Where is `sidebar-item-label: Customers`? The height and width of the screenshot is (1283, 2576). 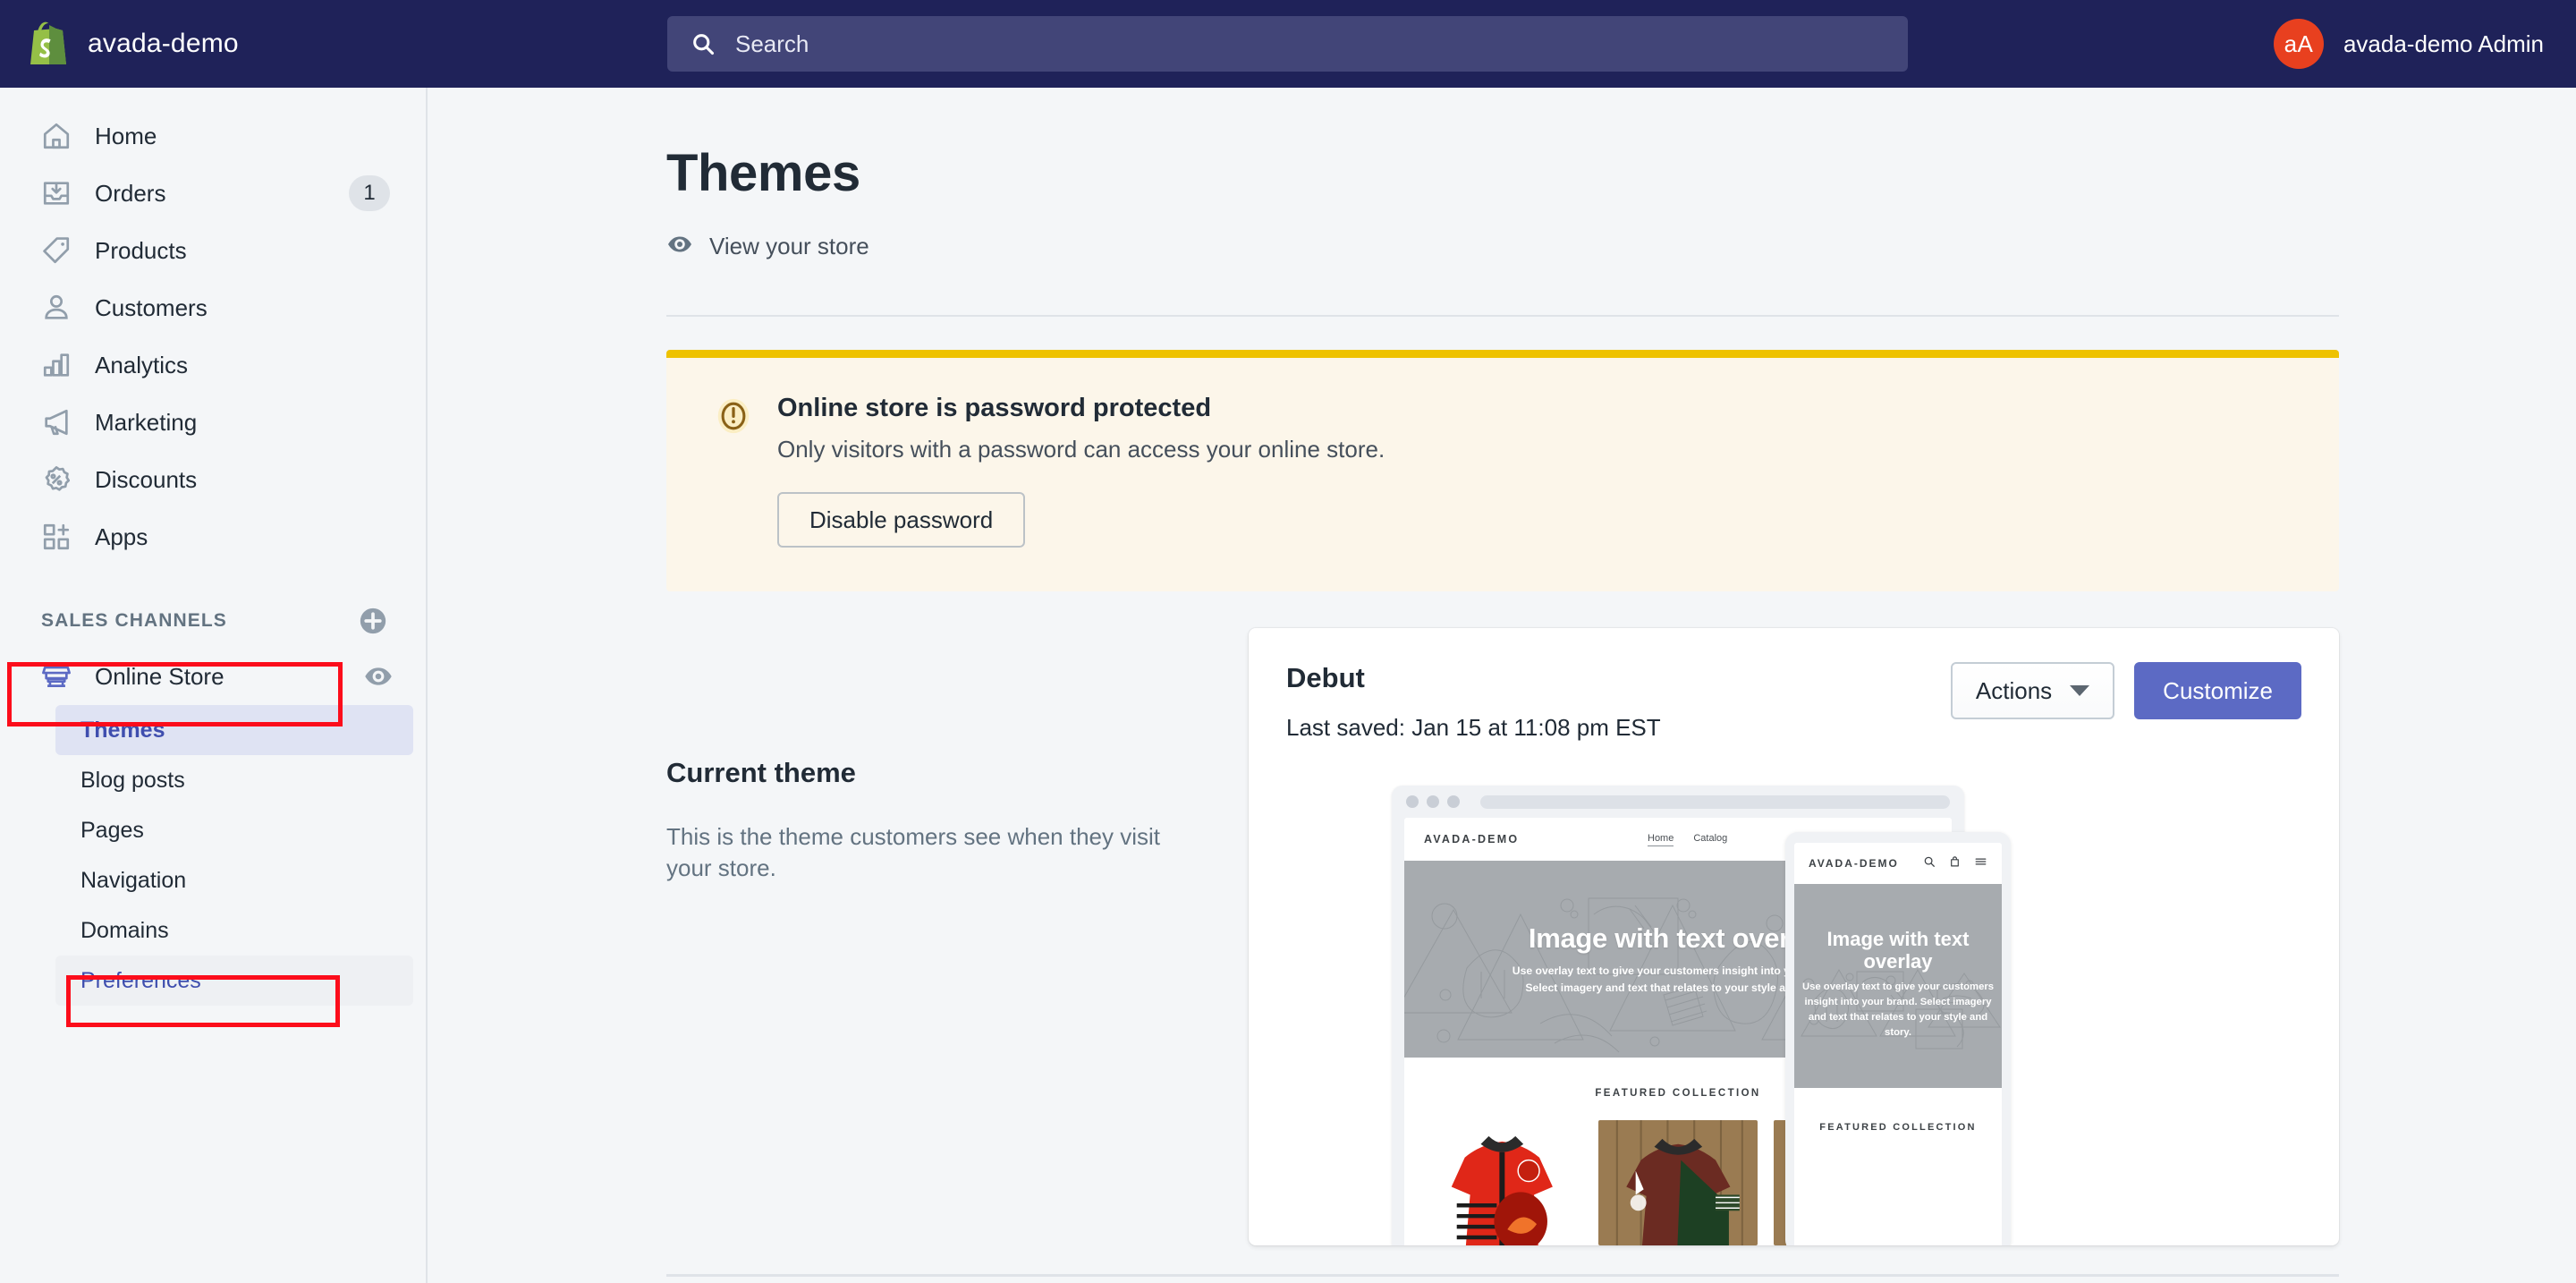 sidebar-item-label: Customers is located at coordinates (151, 307).